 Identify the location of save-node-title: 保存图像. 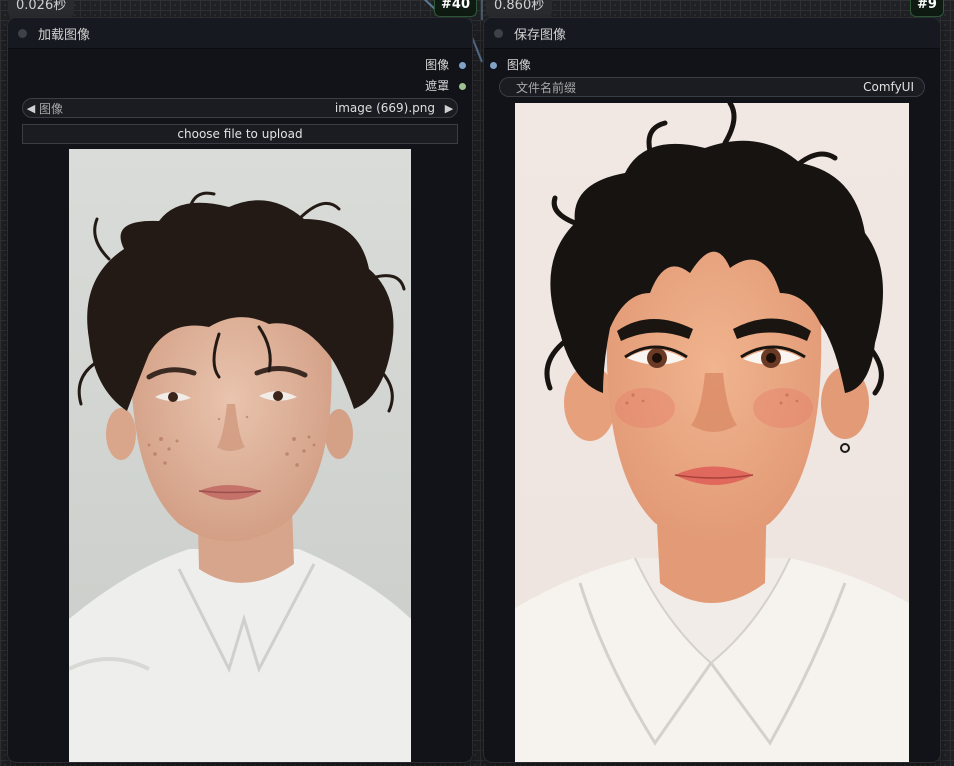
(540, 35).